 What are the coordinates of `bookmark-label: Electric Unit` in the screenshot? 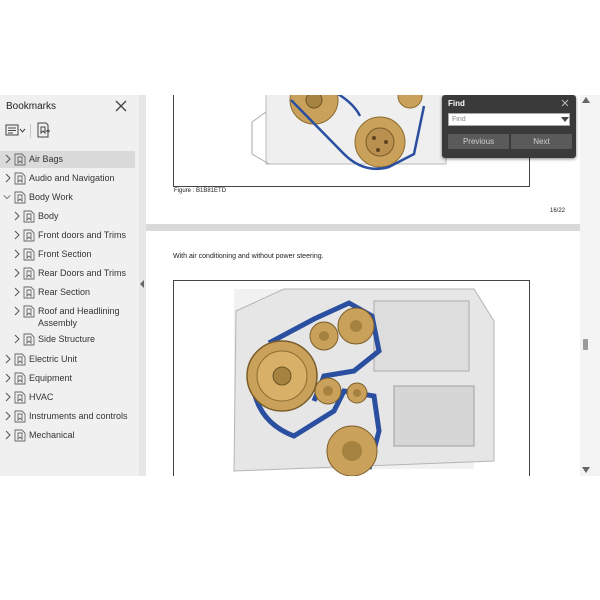 It's located at (53, 359).